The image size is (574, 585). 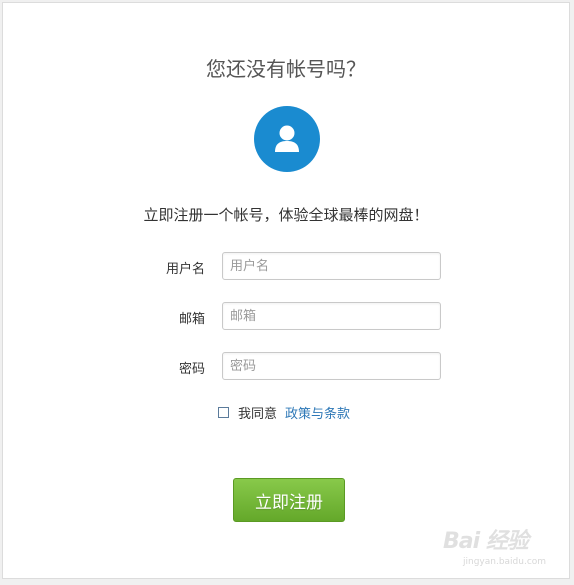 What do you see at coordinates (331, 316) in the screenshot?
I see `email-input` at bounding box center [331, 316].